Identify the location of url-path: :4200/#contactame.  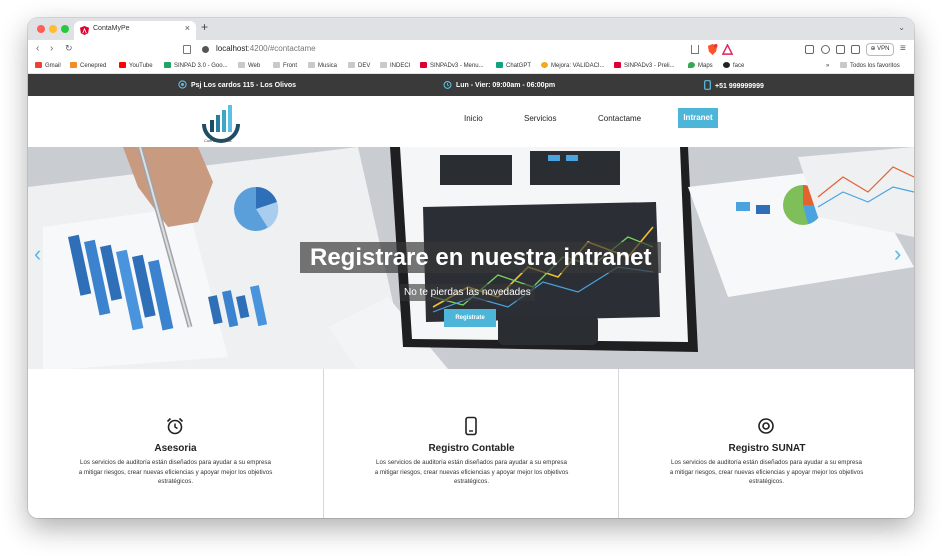
(281, 48).